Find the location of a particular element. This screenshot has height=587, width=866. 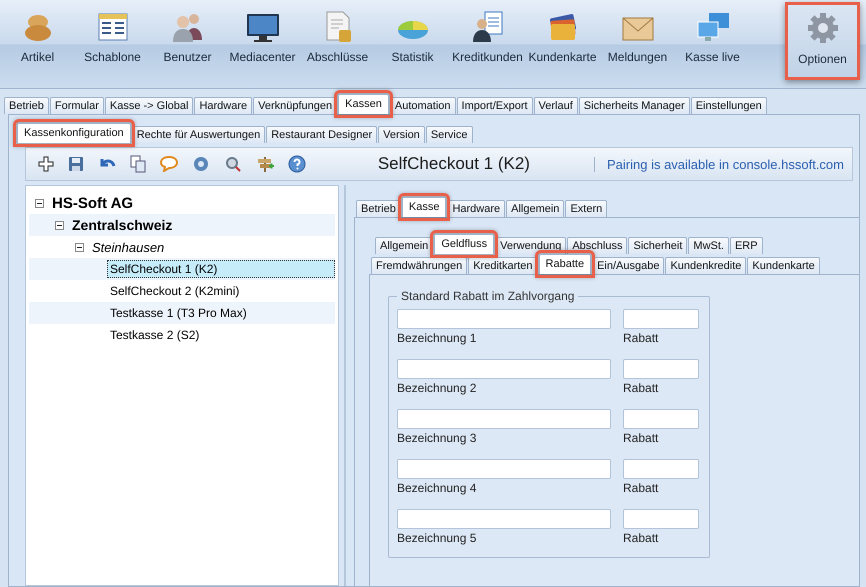

tab: Import/Export is located at coordinates (494, 105).